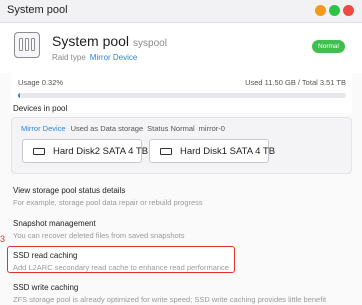 The height and width of the screenshot is (305, 362). Describe the element at coordinates (182, 95) in the screenshot. I see `usage-progress-bar` at that location.